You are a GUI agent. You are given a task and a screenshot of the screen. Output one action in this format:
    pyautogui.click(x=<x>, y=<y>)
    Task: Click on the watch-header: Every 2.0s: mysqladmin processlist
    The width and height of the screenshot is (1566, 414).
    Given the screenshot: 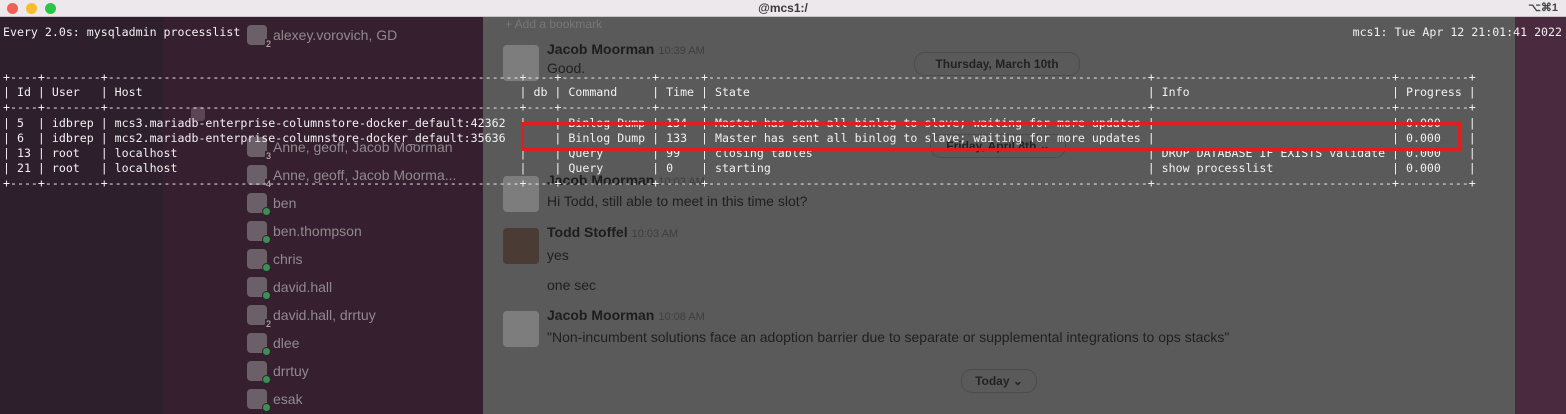 What is the action you would take?
    pyautogui.click(x=122, y=32)
    